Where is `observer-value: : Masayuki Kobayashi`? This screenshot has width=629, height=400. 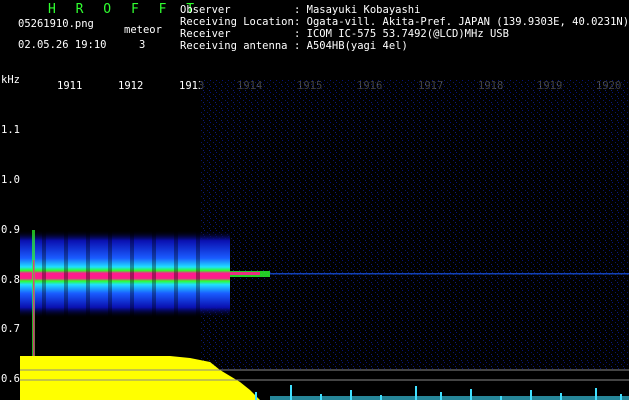 observer-value: : Masayuki Kobayashi is located at coordinates (357, 10).